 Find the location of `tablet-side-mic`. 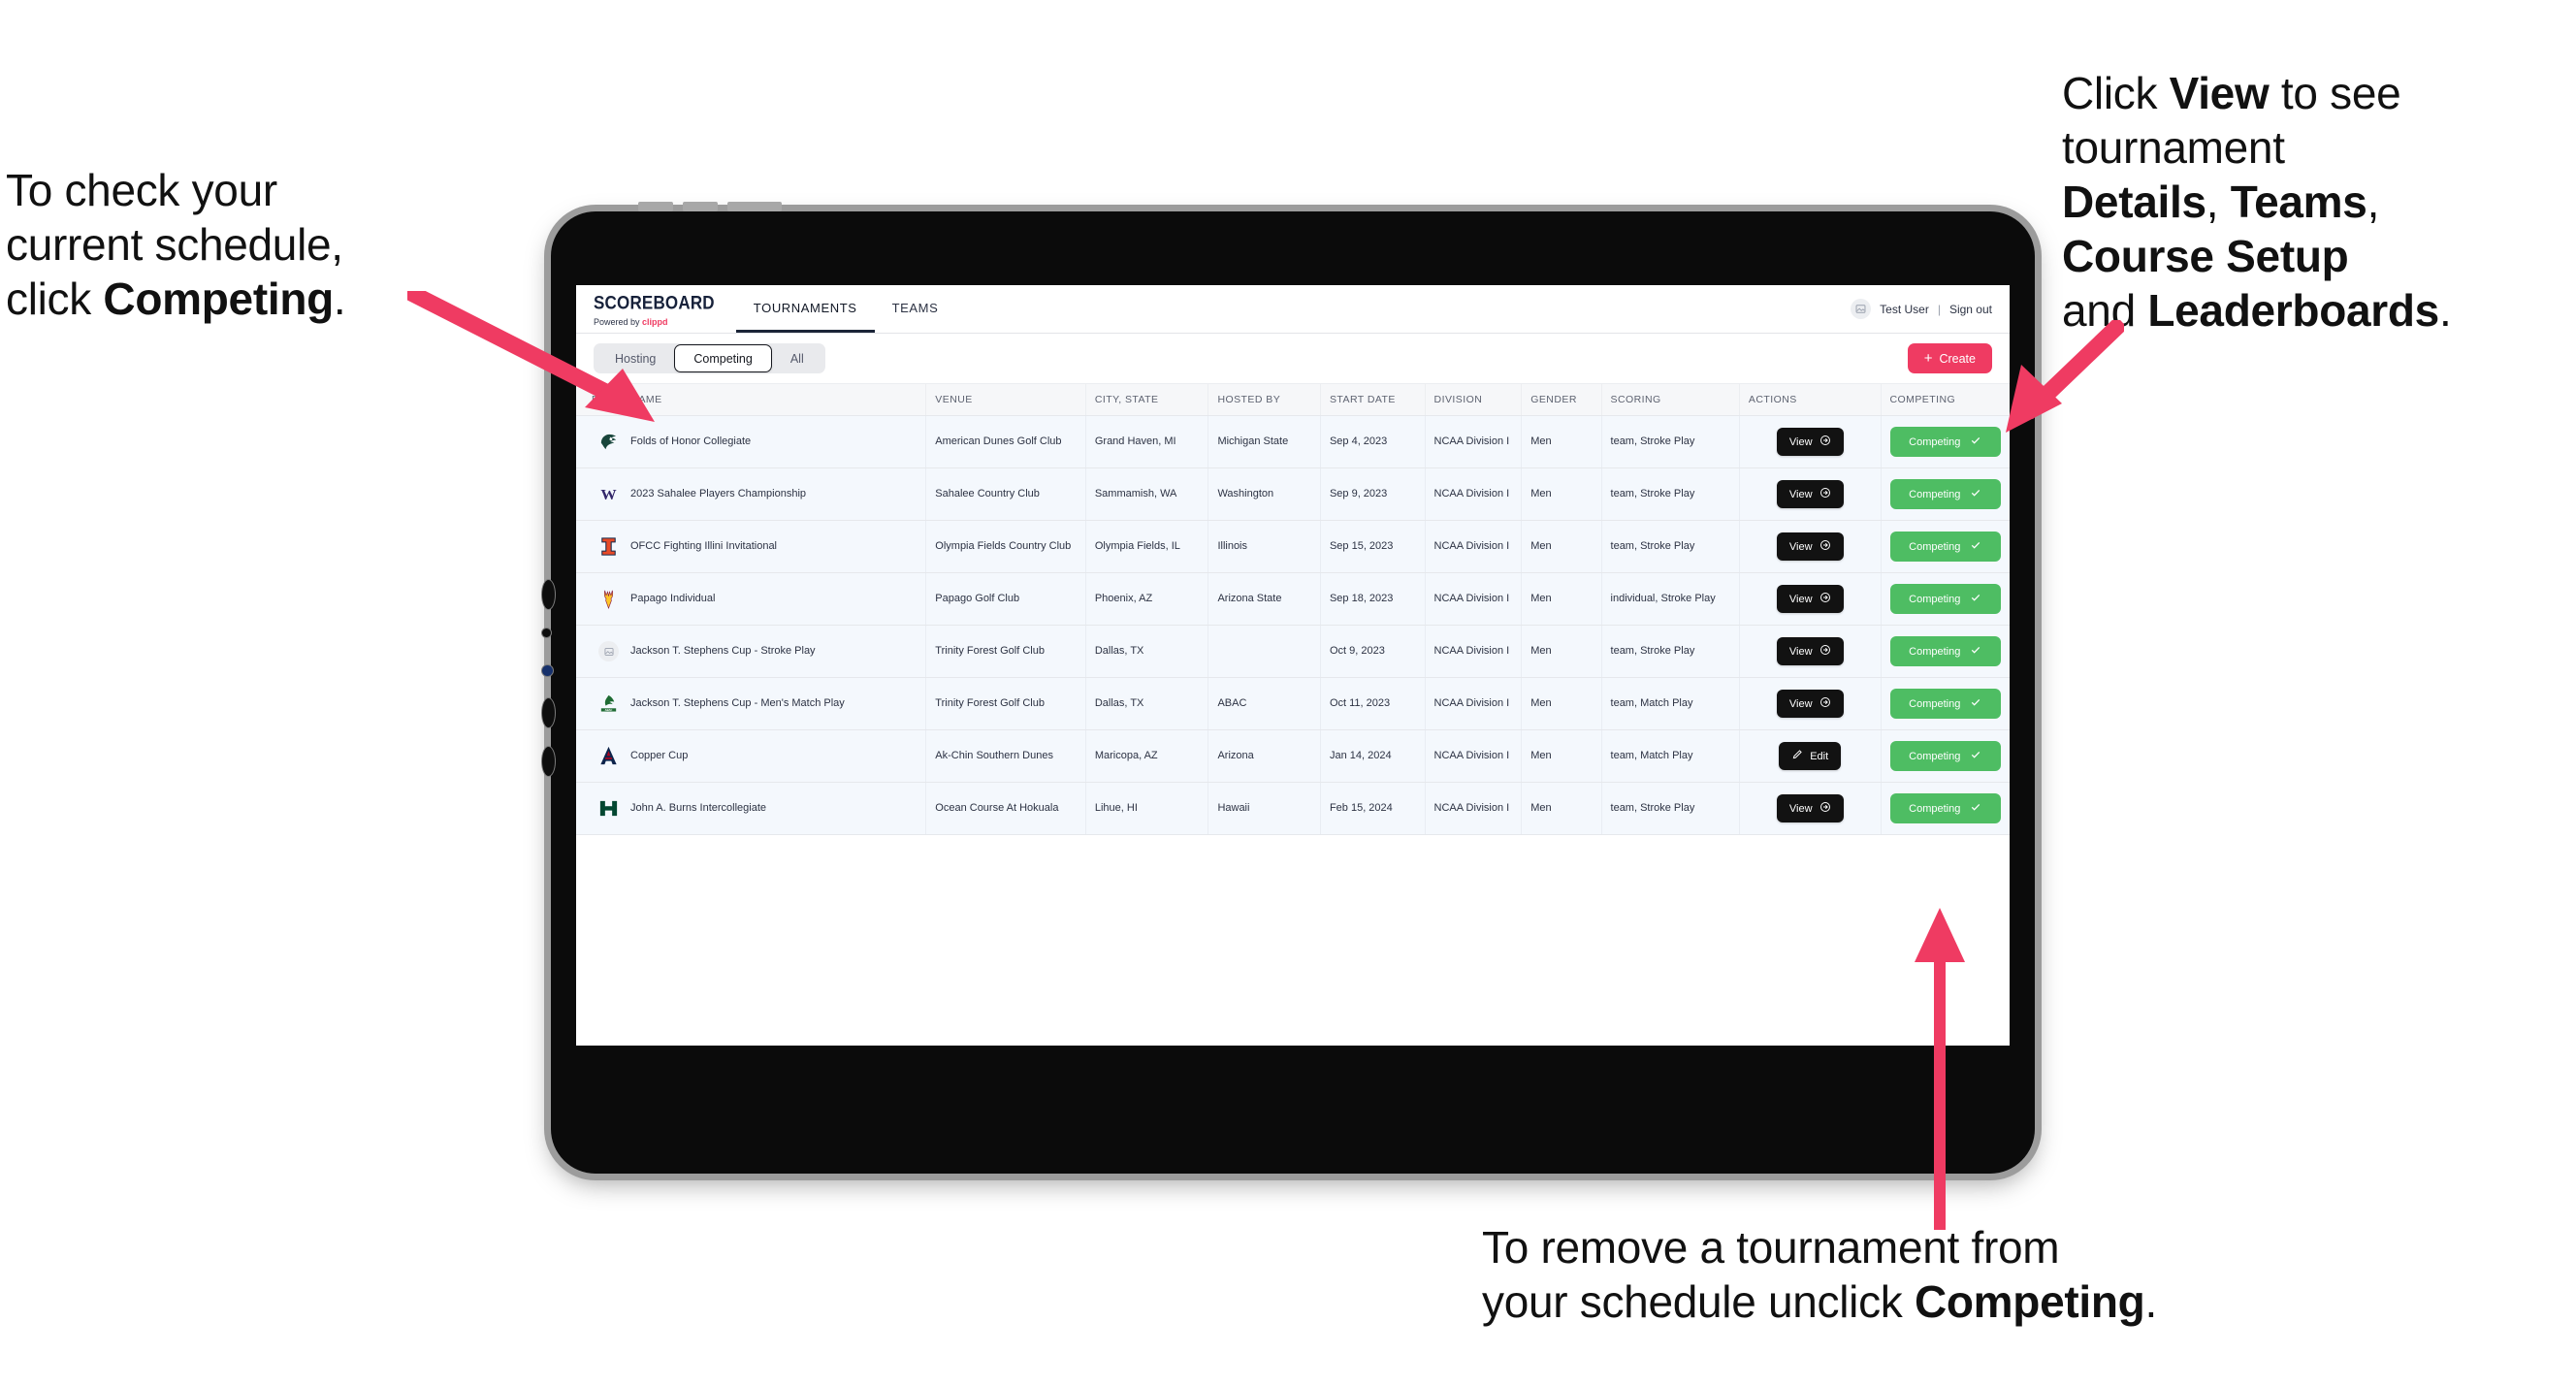

tablet-side-mic is located at coordinates (546, 633).